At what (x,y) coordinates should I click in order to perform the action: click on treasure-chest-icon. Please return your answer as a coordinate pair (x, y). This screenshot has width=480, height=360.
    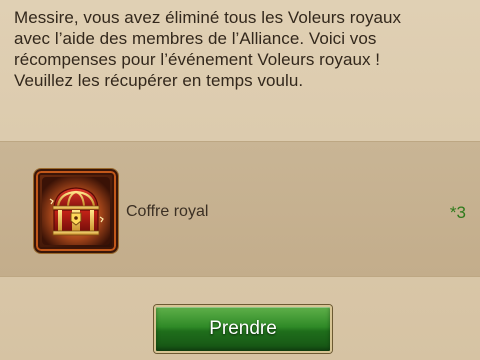
    Looking at the image, I should click on (76, 211).